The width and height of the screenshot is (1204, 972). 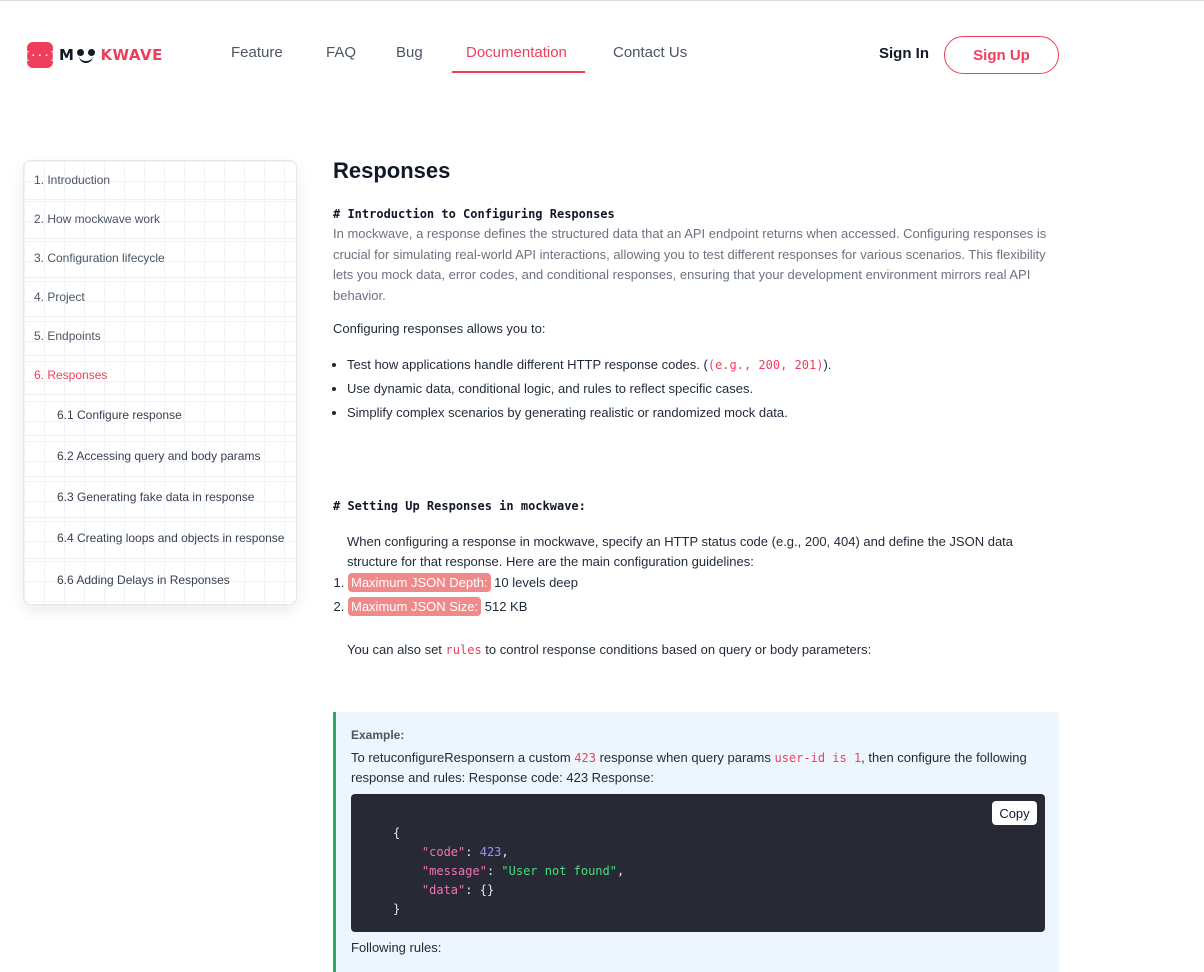 What do you see at coordinates (87, 55) in the screenshot?
I see `logo-eyes-icon` at bounding box center [87, 55].